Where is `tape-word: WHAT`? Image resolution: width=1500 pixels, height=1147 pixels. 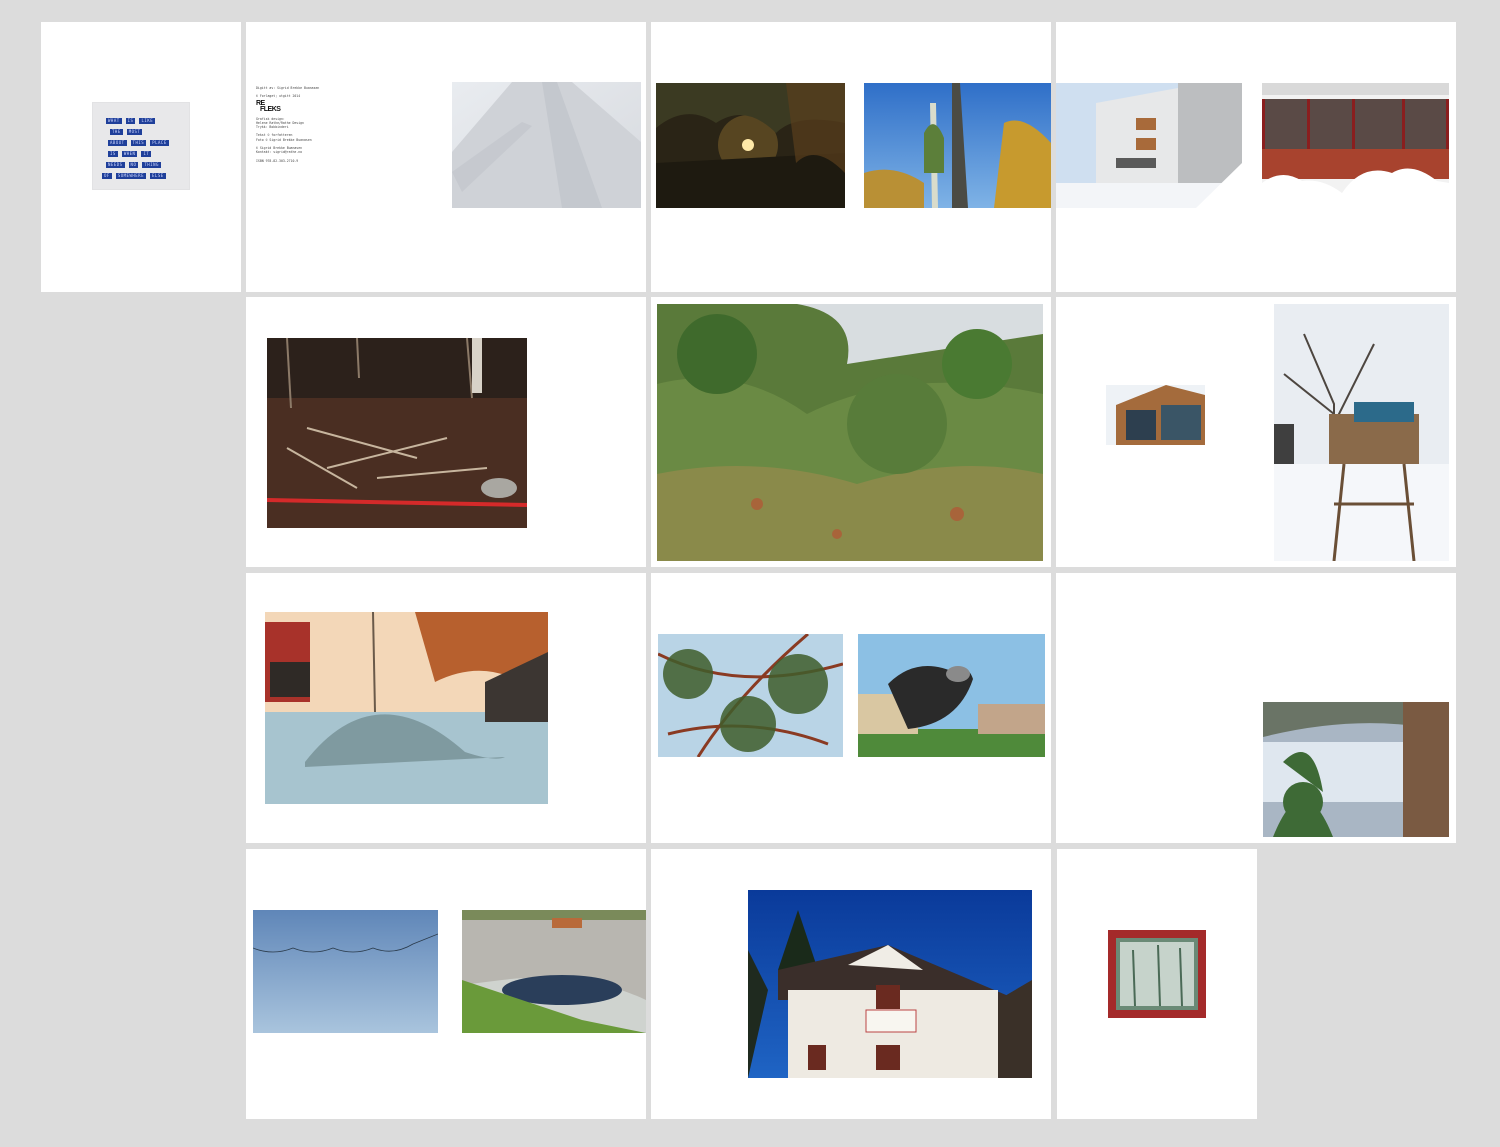
tape-word: WHAT is located at coordinates (114, 121).